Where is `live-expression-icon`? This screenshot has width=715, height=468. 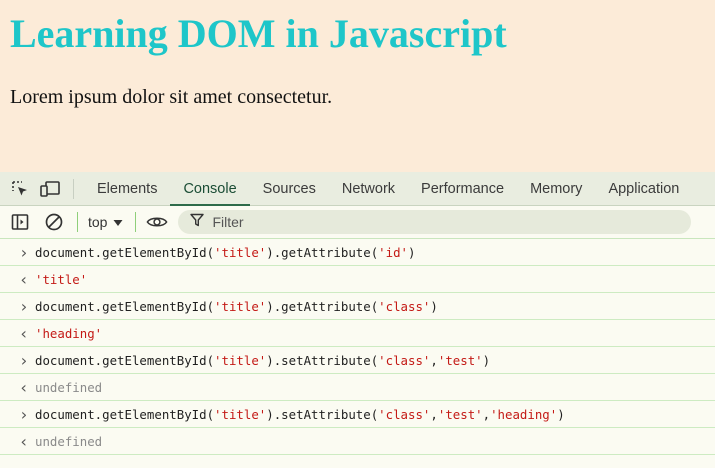 live-expression-icon is located at coordinates (157, 222).